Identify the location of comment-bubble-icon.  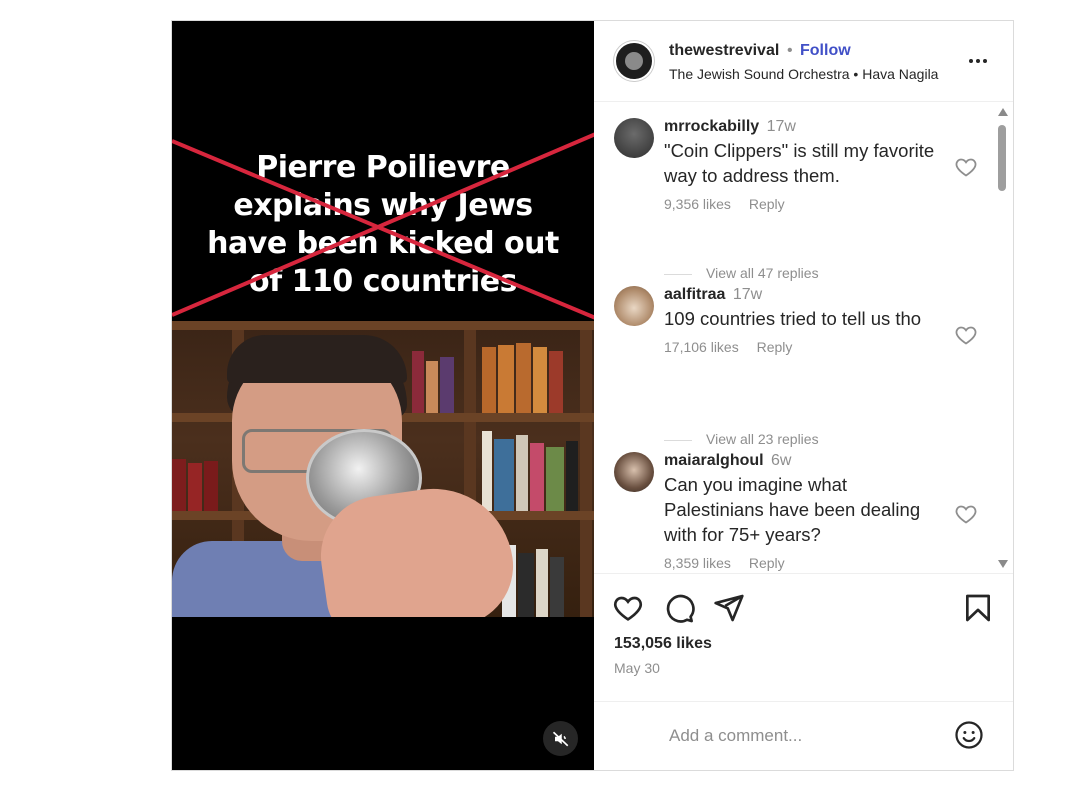
(679, 608).